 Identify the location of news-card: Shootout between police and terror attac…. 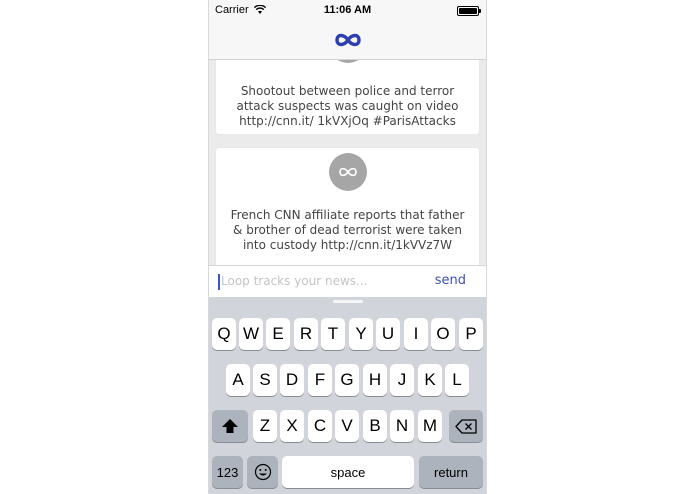
(347, 97).